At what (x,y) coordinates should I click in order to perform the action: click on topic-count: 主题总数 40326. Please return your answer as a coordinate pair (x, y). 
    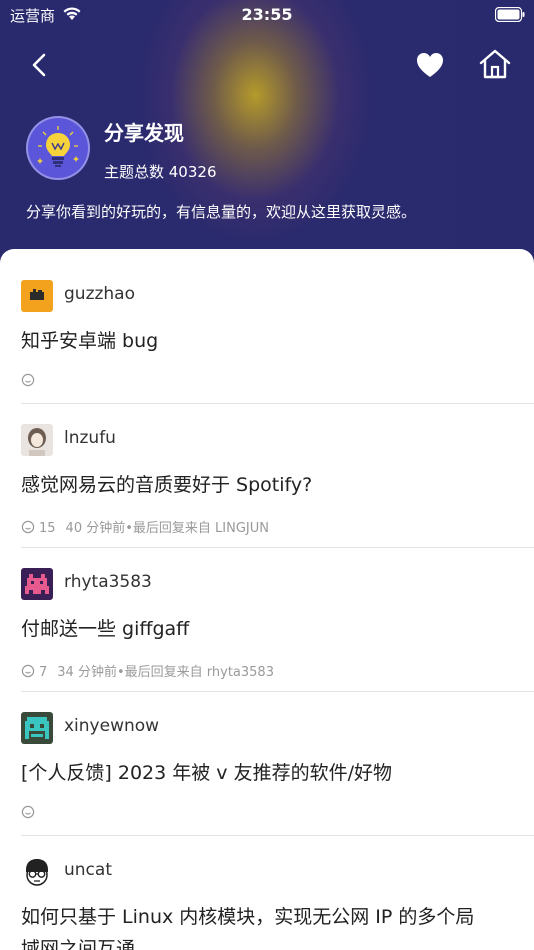
    Looking at the image, I should click on (160, 172).